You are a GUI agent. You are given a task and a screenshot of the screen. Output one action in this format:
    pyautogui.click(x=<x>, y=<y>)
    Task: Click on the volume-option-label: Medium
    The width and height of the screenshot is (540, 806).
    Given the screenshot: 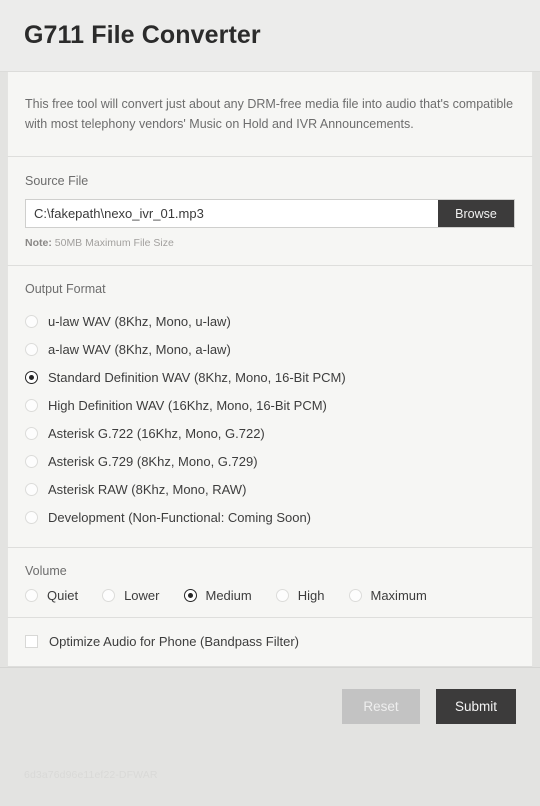 What is the action you would take?
    pyautogui.click(x=228, y=595)
    